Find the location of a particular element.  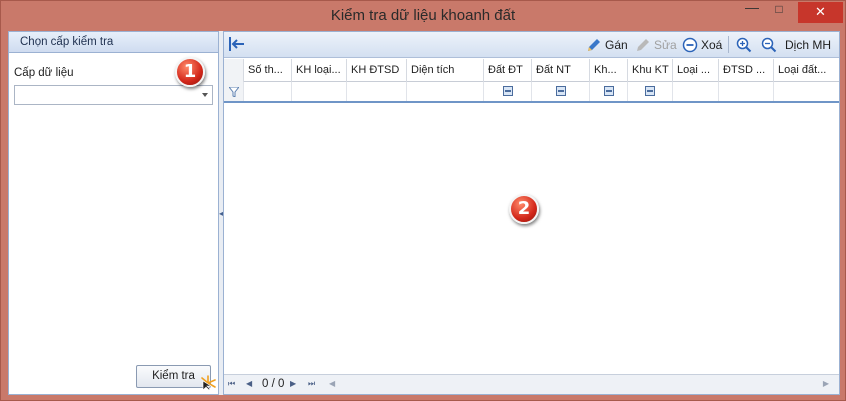

translate-button: Dịch MH is located at coordinates (808, 45).